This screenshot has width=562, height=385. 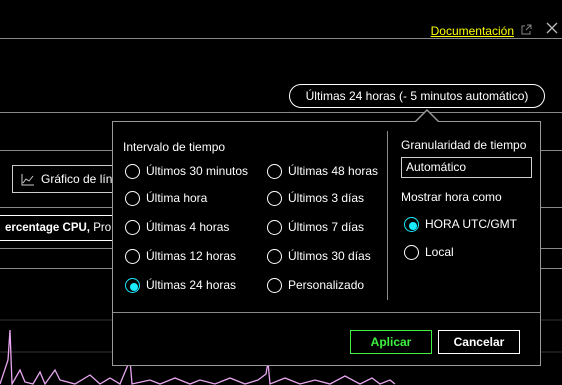 What do you see at coordinates (77, 179) in the screenshot?
I see `chart-type-label: Gráfico de lín` at bounding box center [77, 179].